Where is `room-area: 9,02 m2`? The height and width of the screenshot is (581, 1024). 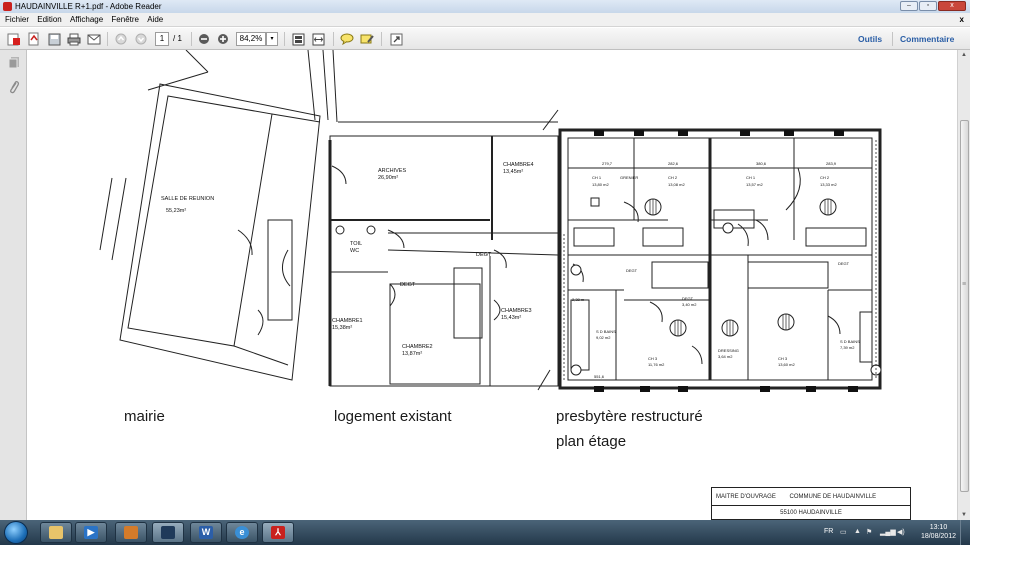
room-area: 9,02 m2 is located at coordinates (603, 337).